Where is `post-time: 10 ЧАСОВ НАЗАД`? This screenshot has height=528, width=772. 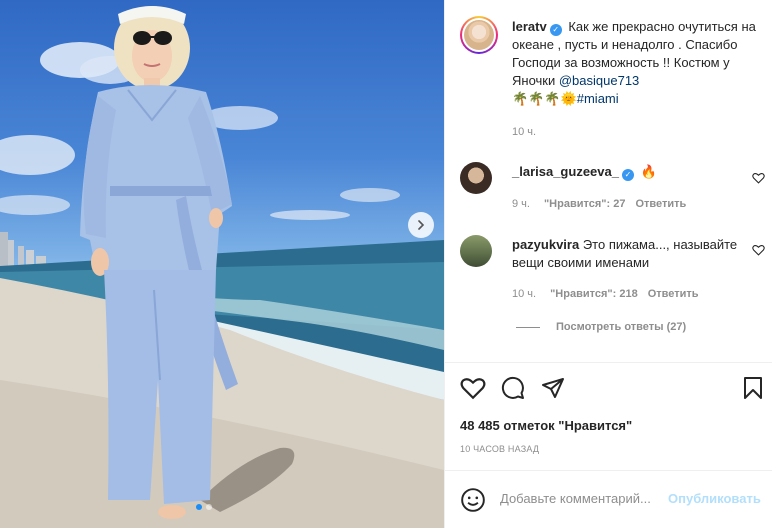 post-time: 10 ЧАСОВ НАЗАД is located at coordinates (499, 449).